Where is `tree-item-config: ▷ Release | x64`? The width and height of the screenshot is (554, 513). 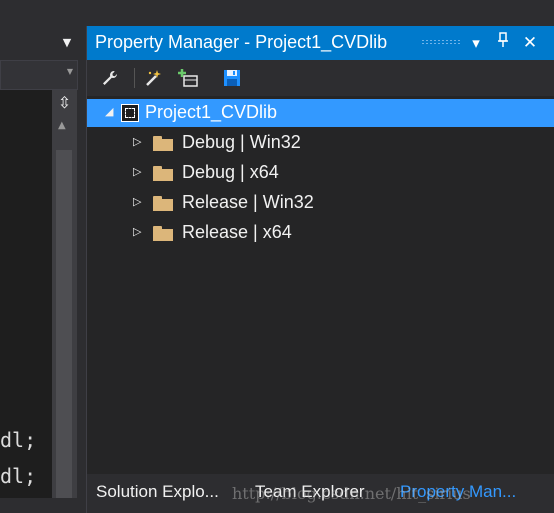 tree-item-config: ▷ Release | x64 is located at coordinates (320, 233).